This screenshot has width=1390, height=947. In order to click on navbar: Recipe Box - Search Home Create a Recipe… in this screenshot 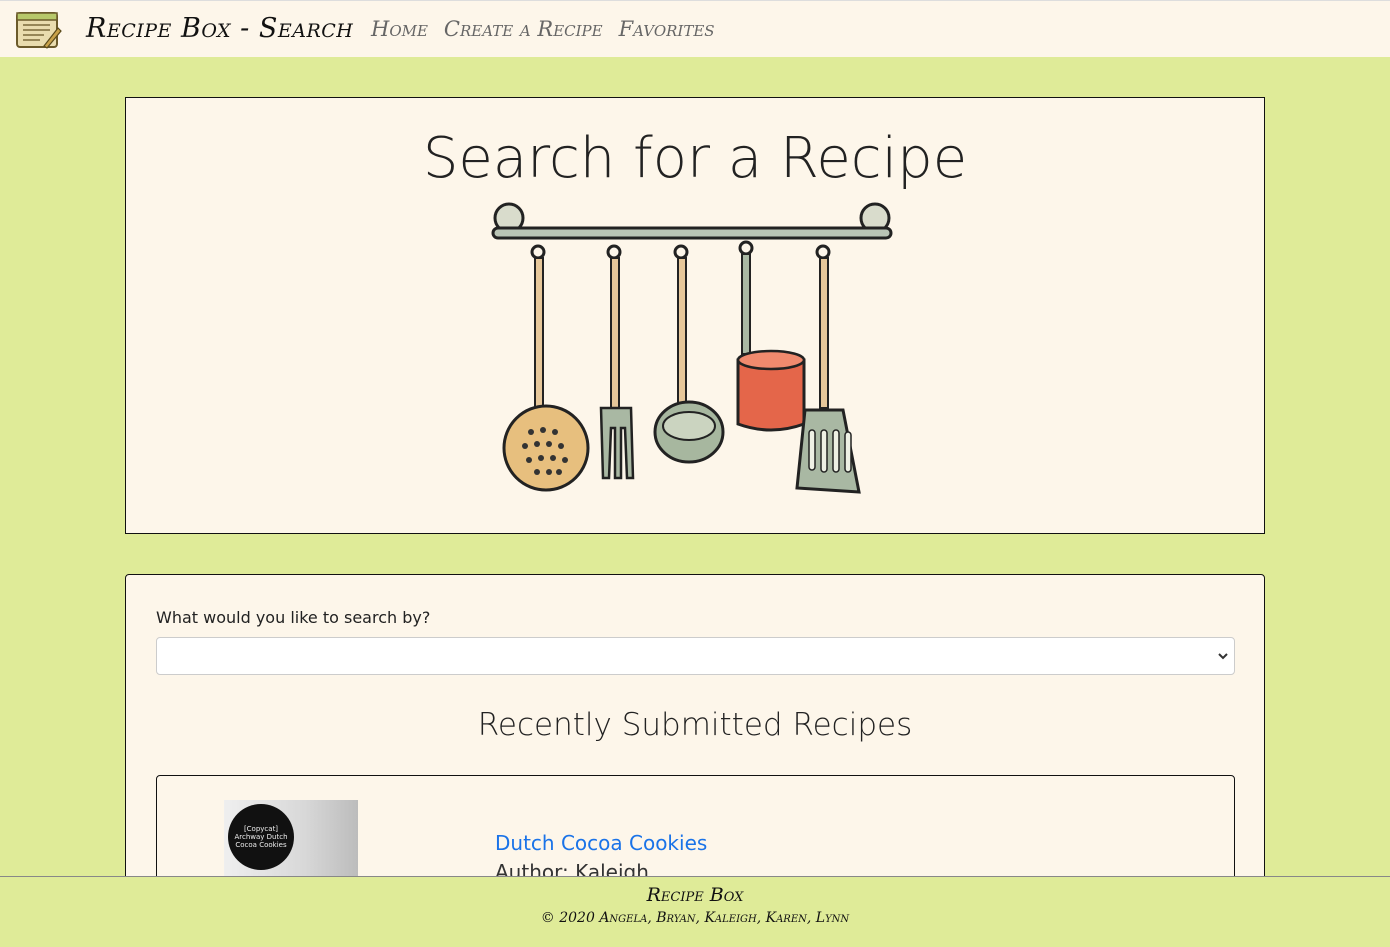, I will do `click(695, 28)`.